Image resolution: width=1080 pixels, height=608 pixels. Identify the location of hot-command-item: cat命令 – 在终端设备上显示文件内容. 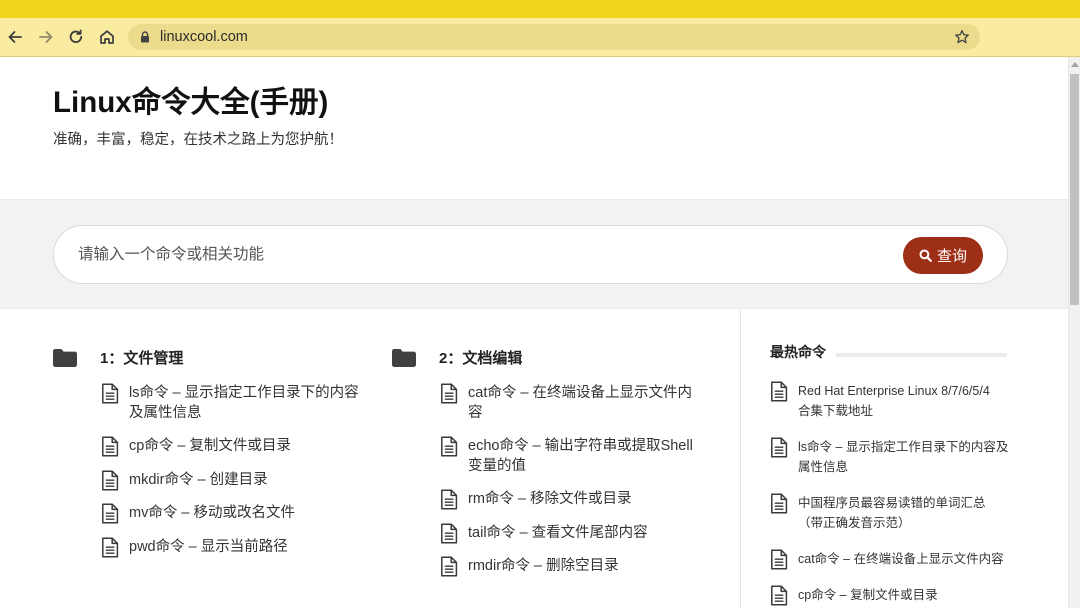
(890, 559).